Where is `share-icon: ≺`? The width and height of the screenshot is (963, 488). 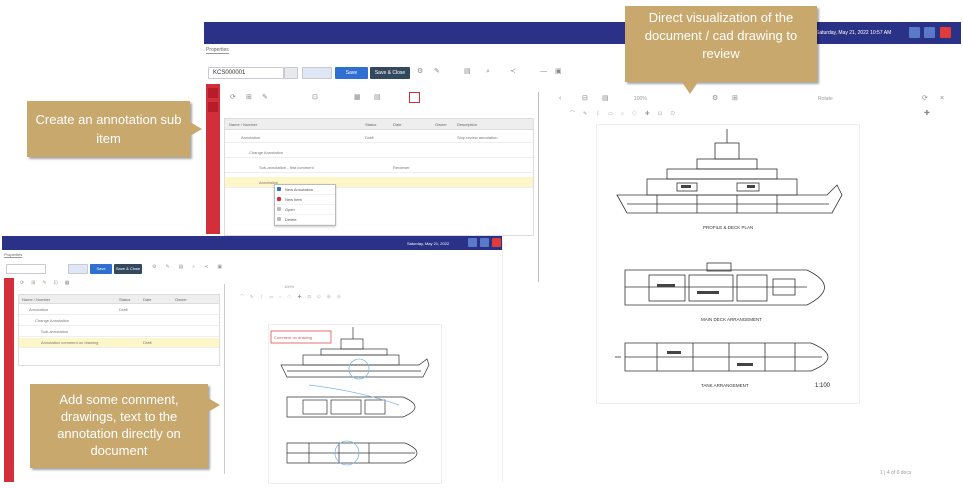 share-icon: ≺ is located at coordinates (513, 72).